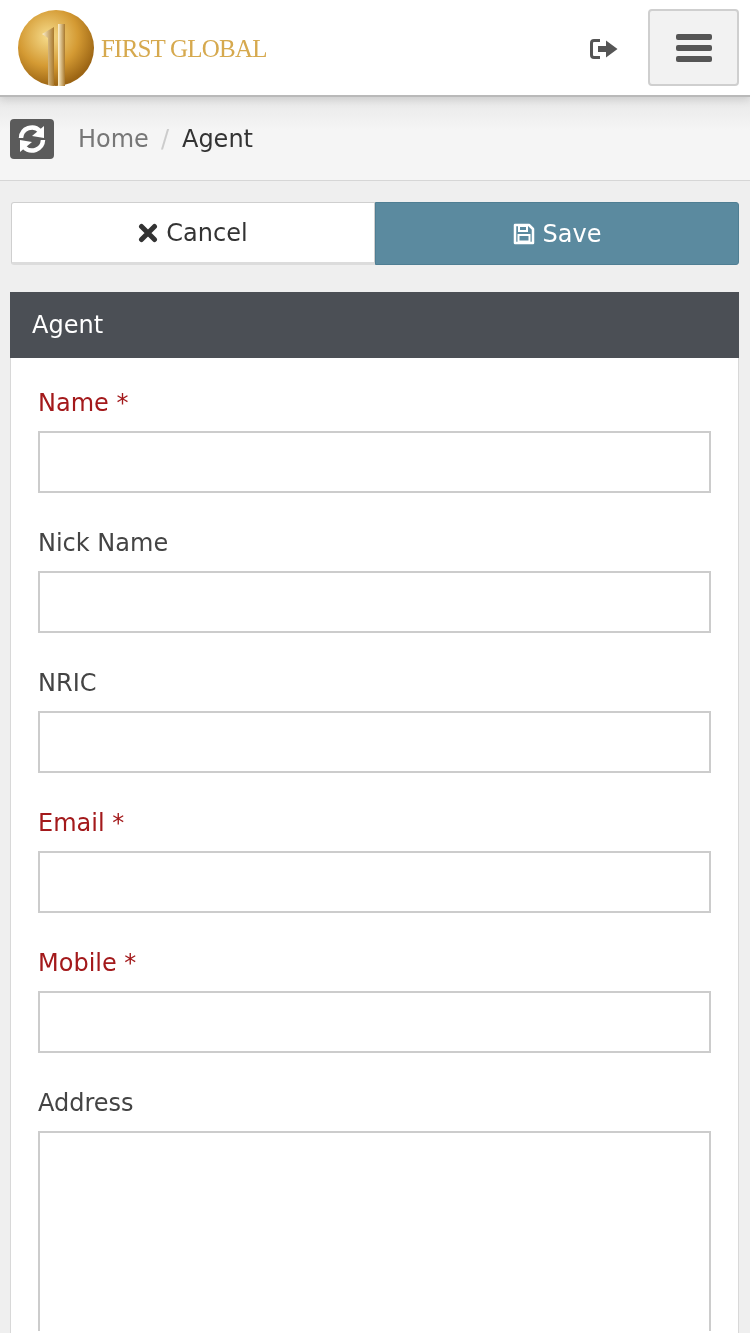  I want to click on logo-icon, so click(56, 47).